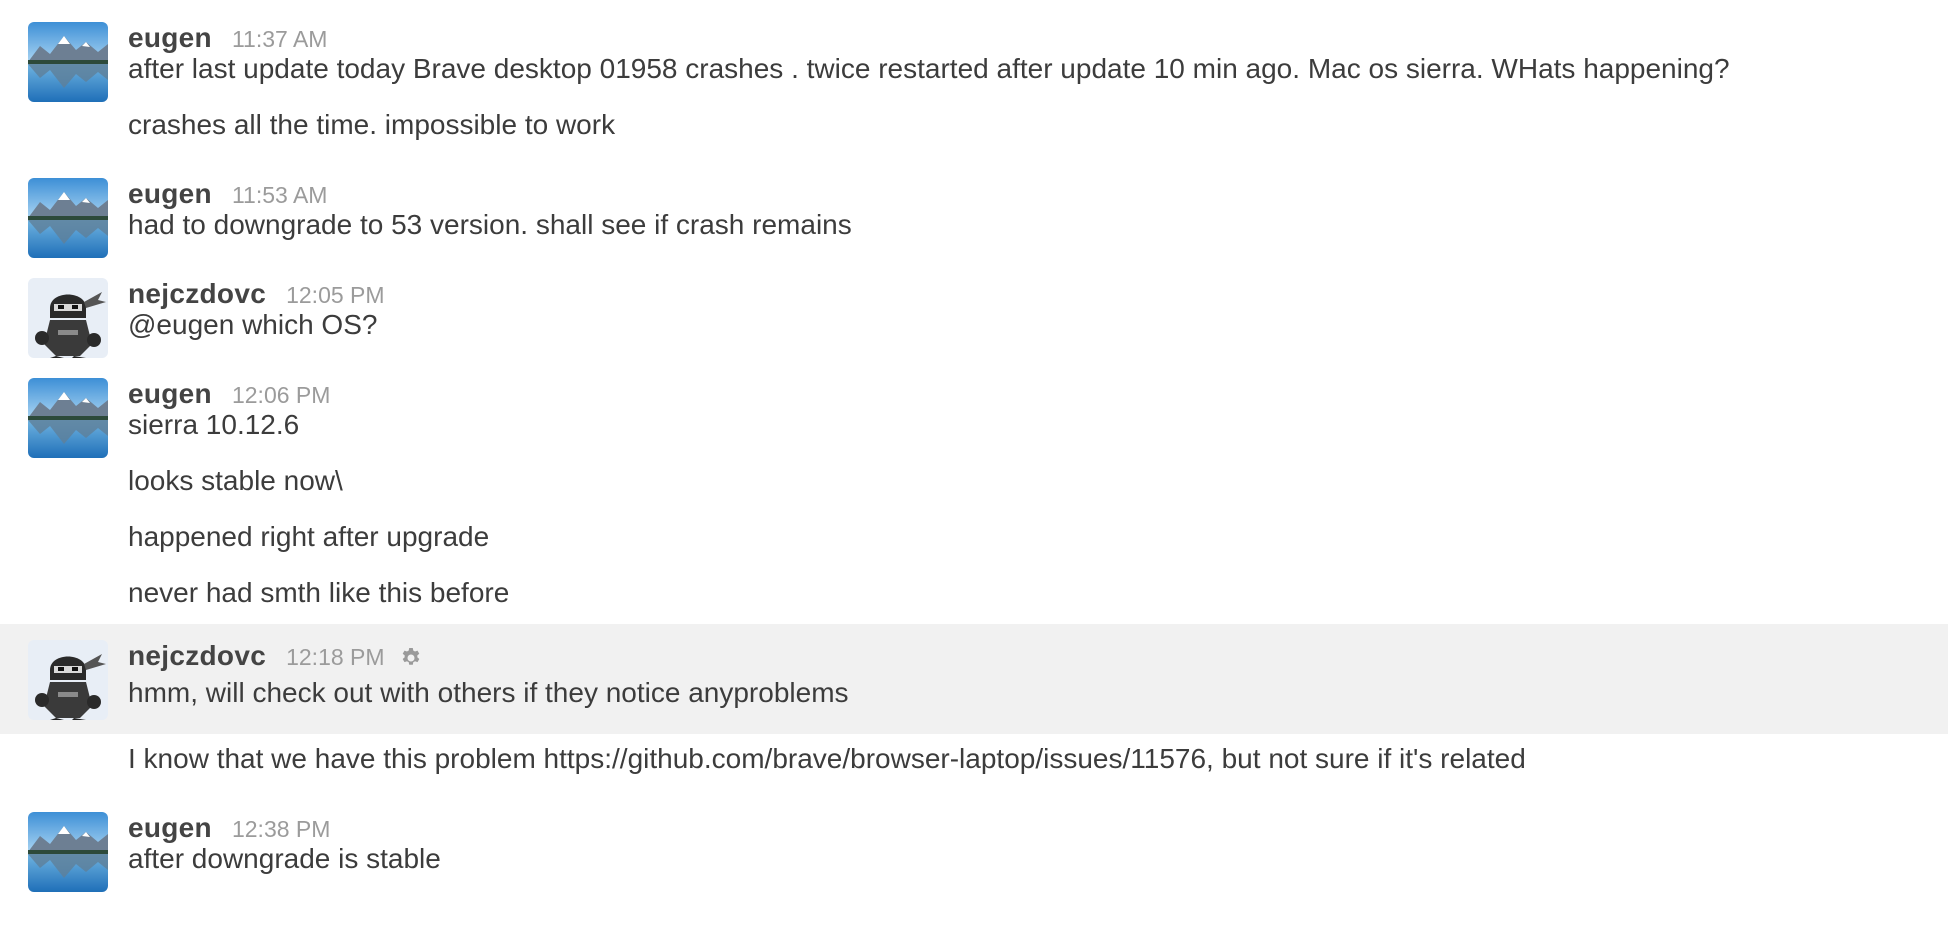 The width and height of the screenshot is (1948, 952). What do you see at coordinates (235, 480) in the screenshot?
I see `message-text: looks stable now\` at bounding box center [235, 480].